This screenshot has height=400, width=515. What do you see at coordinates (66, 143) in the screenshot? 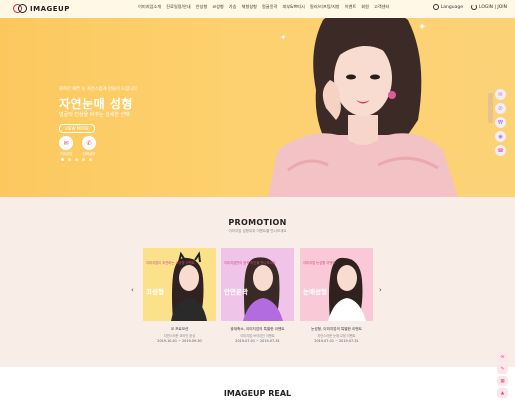
I see `kakao-icon: ✉` at bounding box center [66, 143].